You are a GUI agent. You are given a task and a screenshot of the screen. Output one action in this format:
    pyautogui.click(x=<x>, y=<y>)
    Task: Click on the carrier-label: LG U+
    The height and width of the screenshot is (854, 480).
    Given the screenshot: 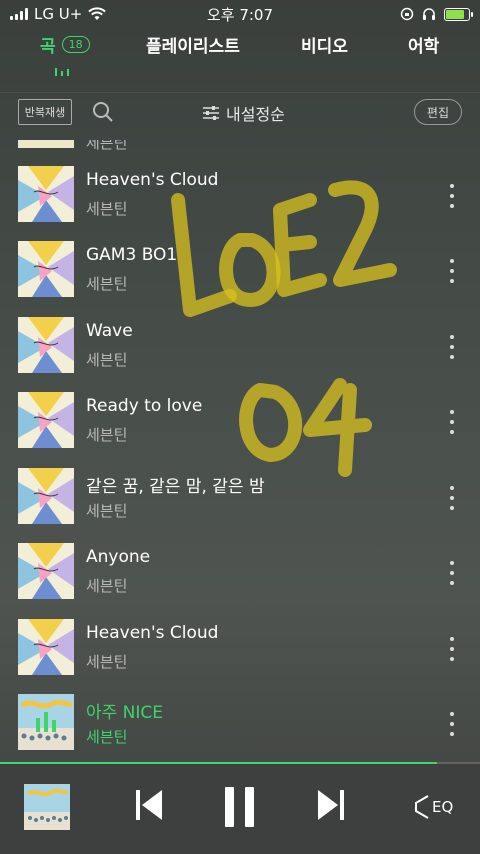 What is the action you would take?
    pyautogui.click(x=58, y=14)
    